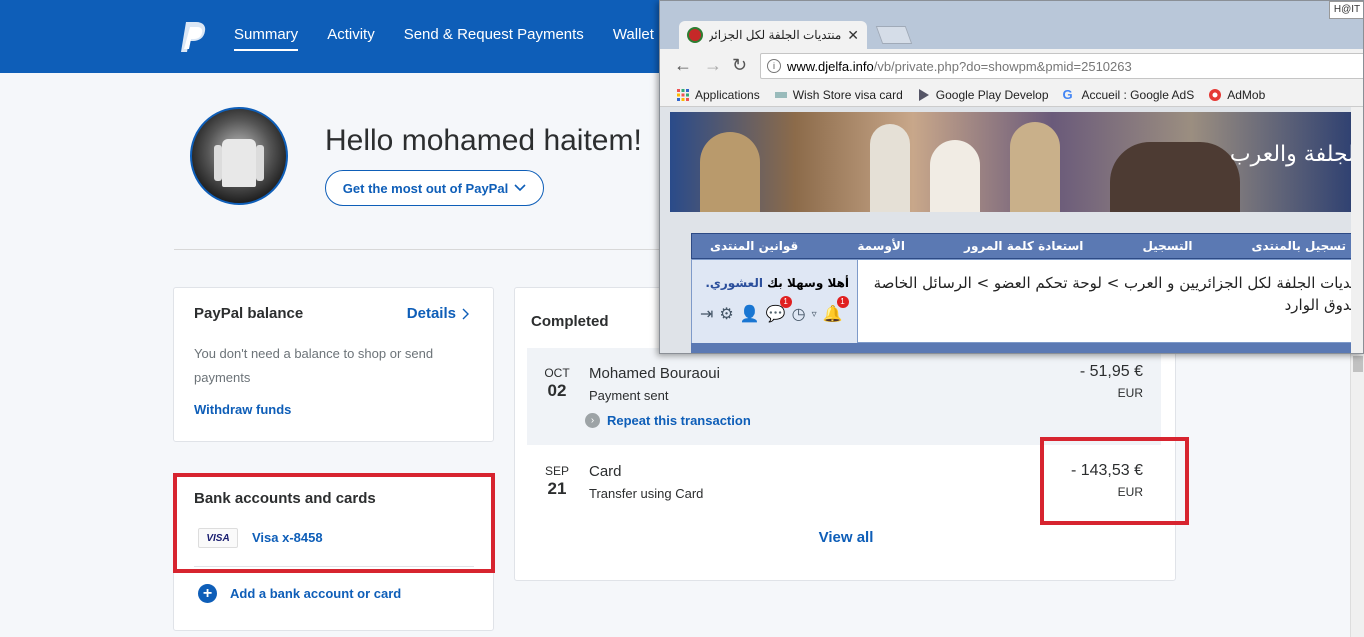 The height and width of the screenshot is (637, 1364). I want to click on plus-icon: +, so click(207, 593).